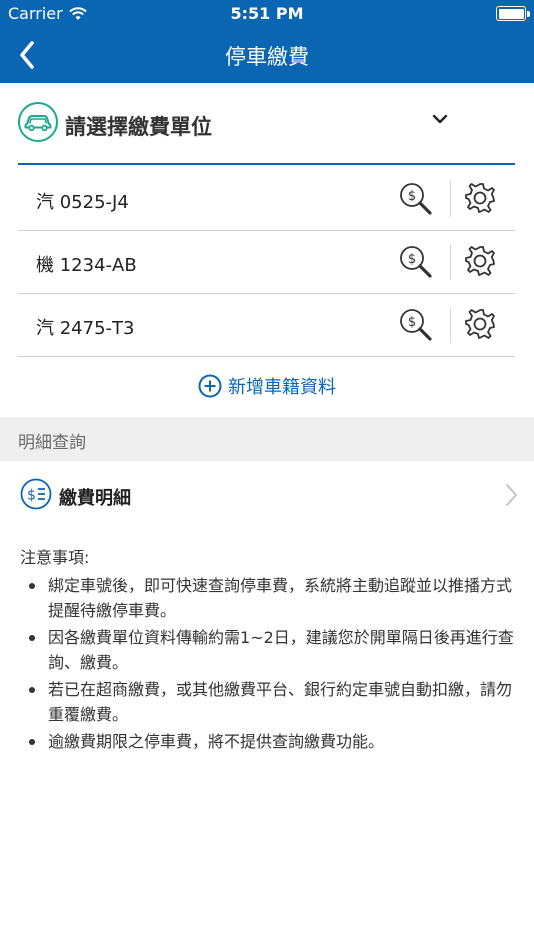 The width and height of the screenshot is (534, 950). I want to click on plate-number: 機 1234-AB, so click(86, 265).